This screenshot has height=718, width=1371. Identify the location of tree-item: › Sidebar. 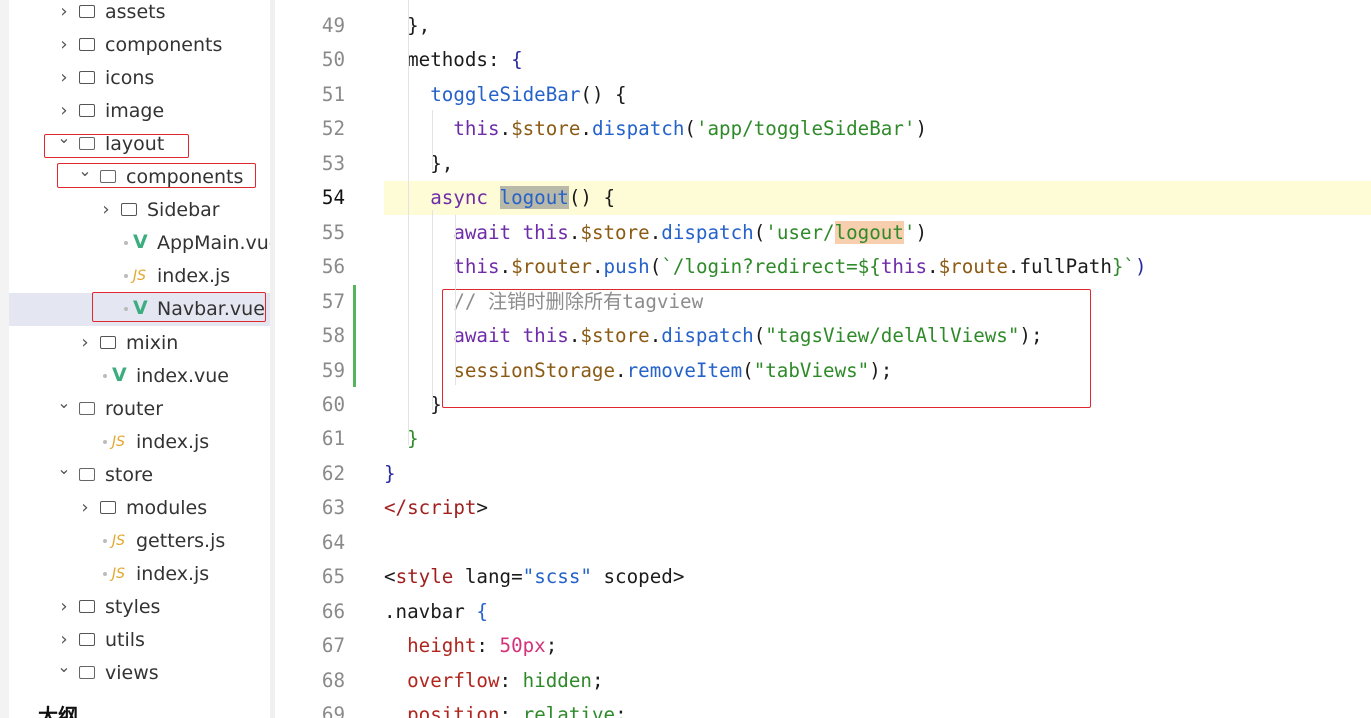
(139, 210).